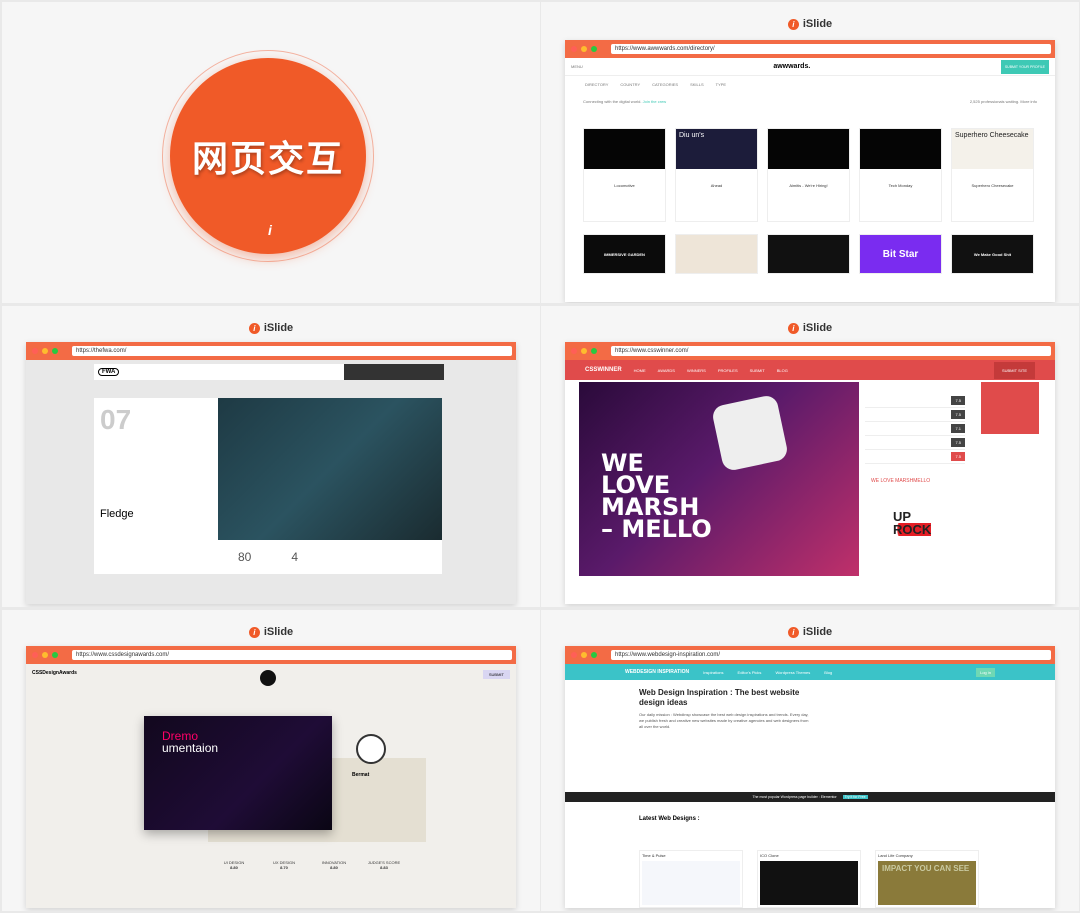 This screenshot has width=1080, height=913. What do you see at coordinates (900, 254) in the screenshot?
I see `profile-card-row2: Bit Star` at bounding box center [900, 254].